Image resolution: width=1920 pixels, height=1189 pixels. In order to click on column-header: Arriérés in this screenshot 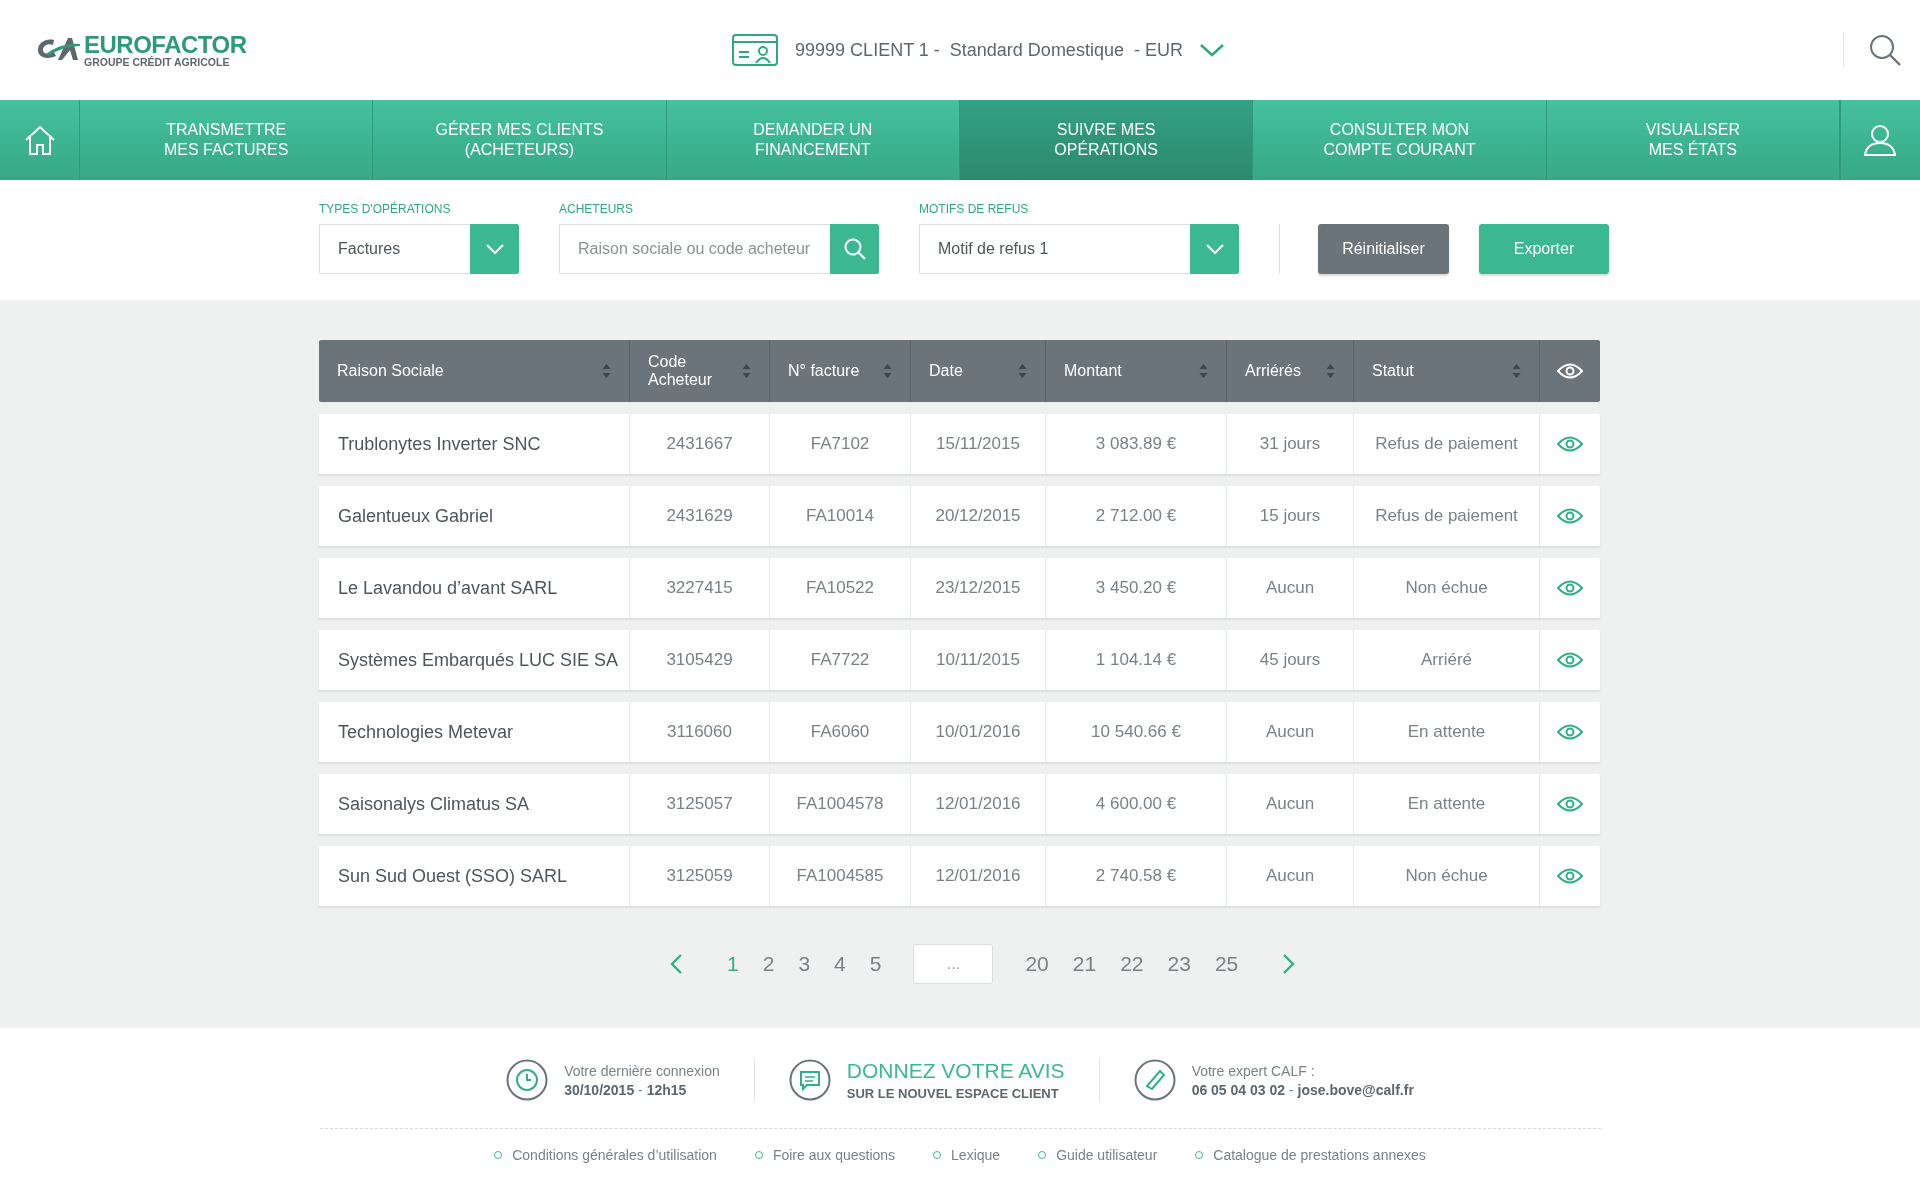, I will do `click(1273, 371)`.